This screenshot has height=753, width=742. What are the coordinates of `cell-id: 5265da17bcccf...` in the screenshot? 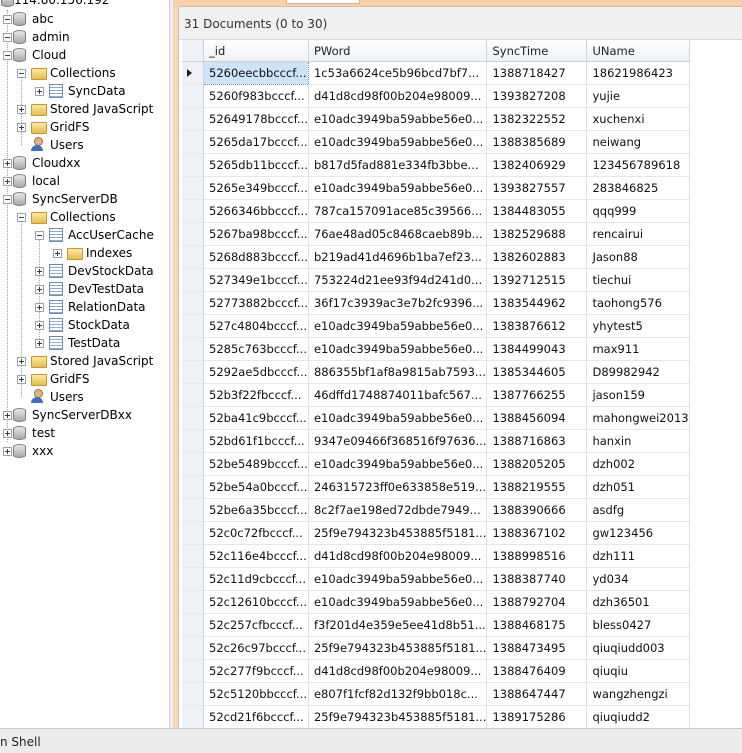 It's located at (256, 142).